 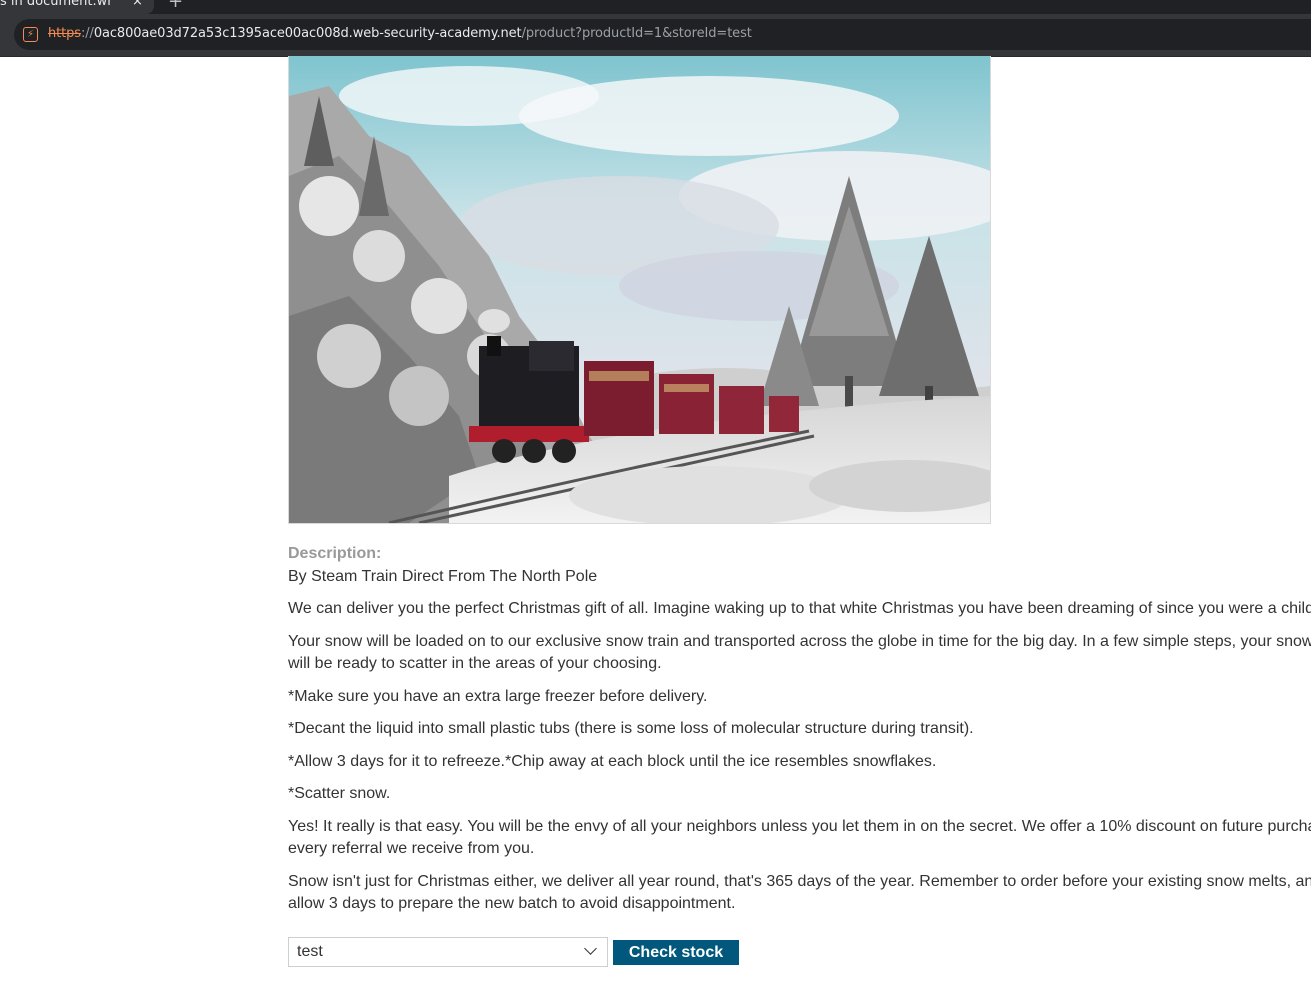 I want to click on tab-title: s in document.wr, so click(x=56, y=4).